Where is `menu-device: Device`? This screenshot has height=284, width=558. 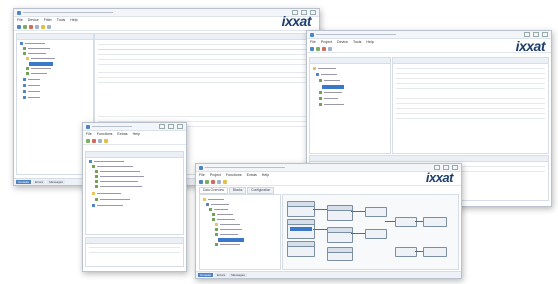
menu-device: Device is located at coordinates (342, 42).